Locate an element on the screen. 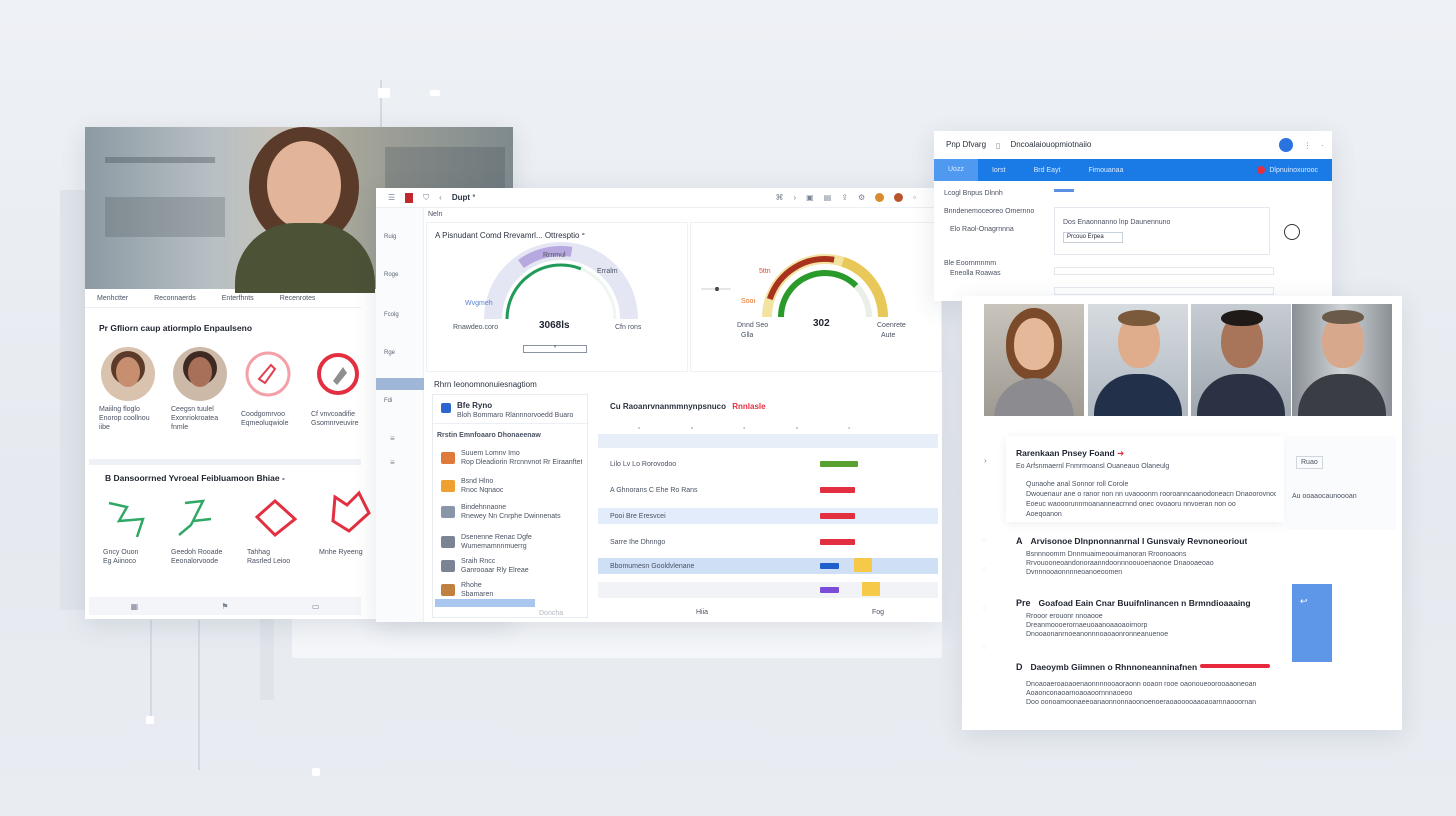 The image size is (1456, 816). gauge2-left-top: 5ttn is located at coordinates (765, 271).